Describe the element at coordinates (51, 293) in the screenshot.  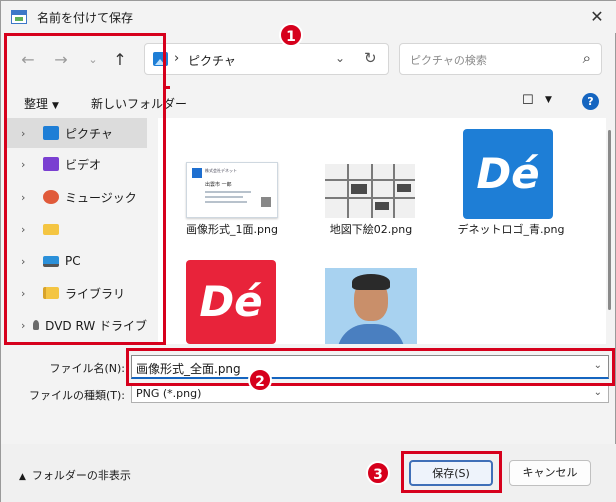
I see `library-icon` at that location.